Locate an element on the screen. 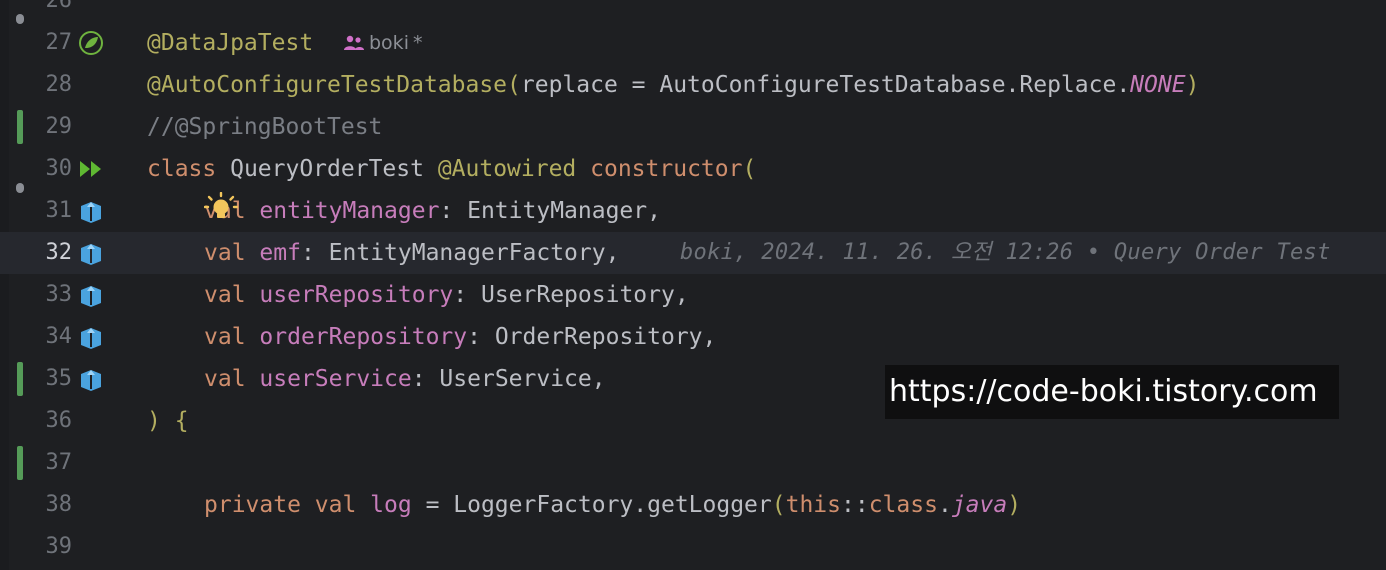 This screenshot has height=570, width=1386. code-line: 39 is located at coordinates (693, 547).